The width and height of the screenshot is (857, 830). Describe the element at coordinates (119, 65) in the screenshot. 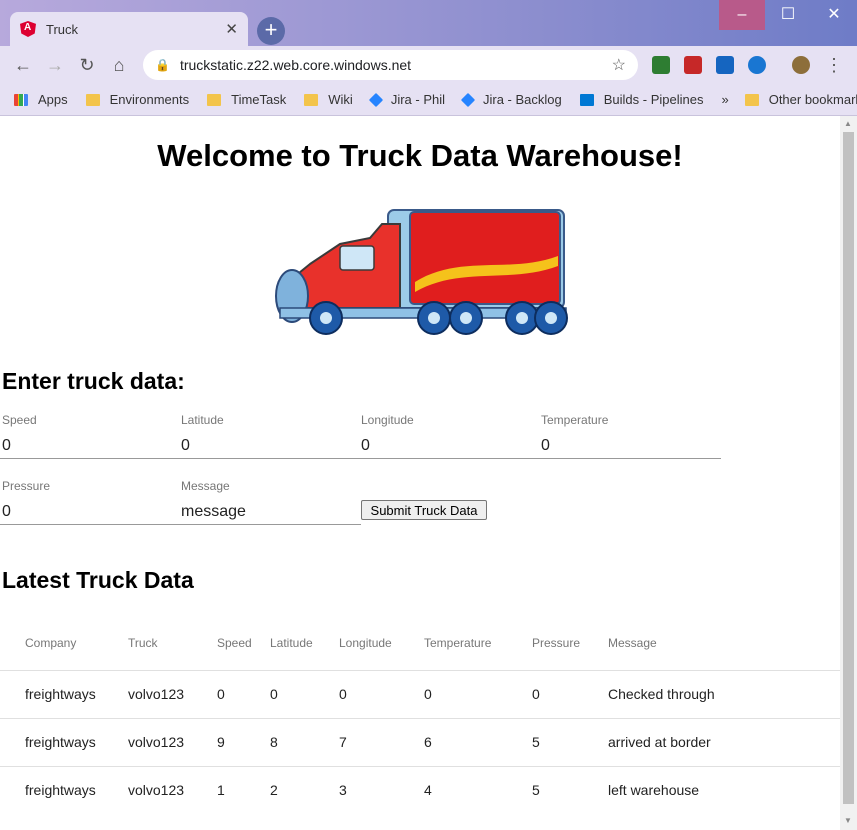

I see `home-icon: ⌂` at that location.